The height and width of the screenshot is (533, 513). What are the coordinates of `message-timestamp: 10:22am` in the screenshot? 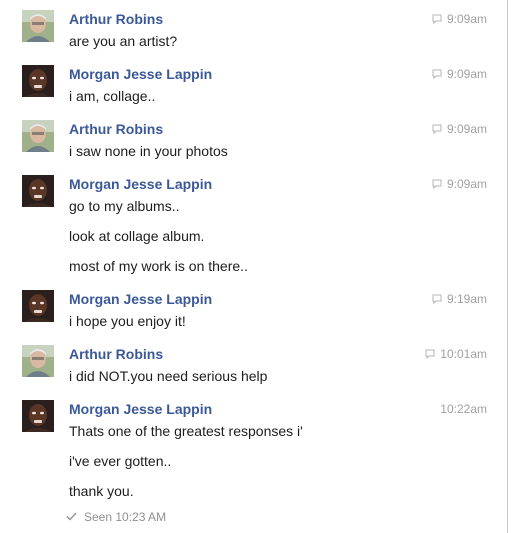 It's located at (463, 409).